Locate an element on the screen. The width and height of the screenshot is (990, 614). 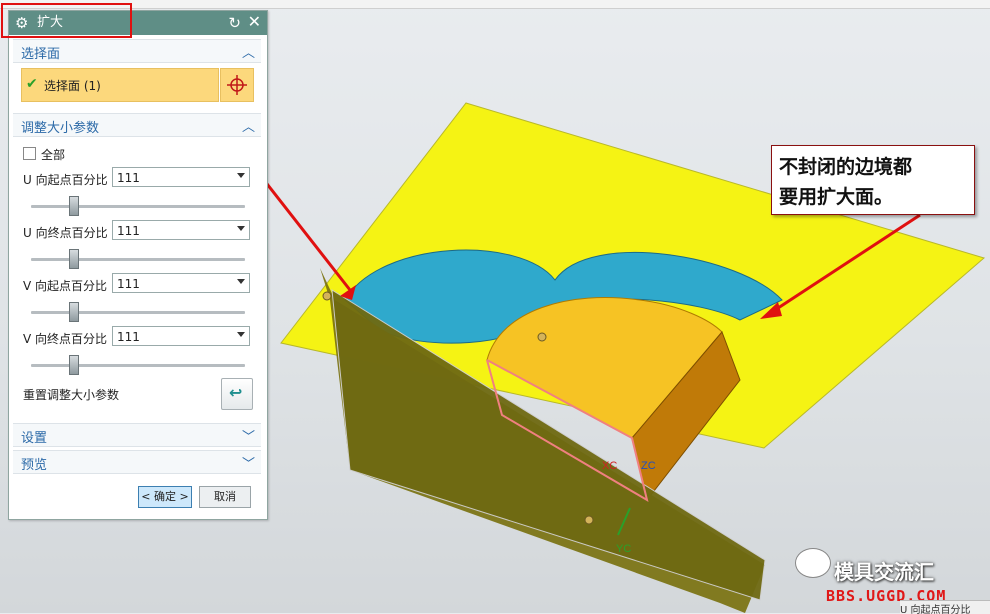
axis-x-label: XC is located at coordinates (609, 466).